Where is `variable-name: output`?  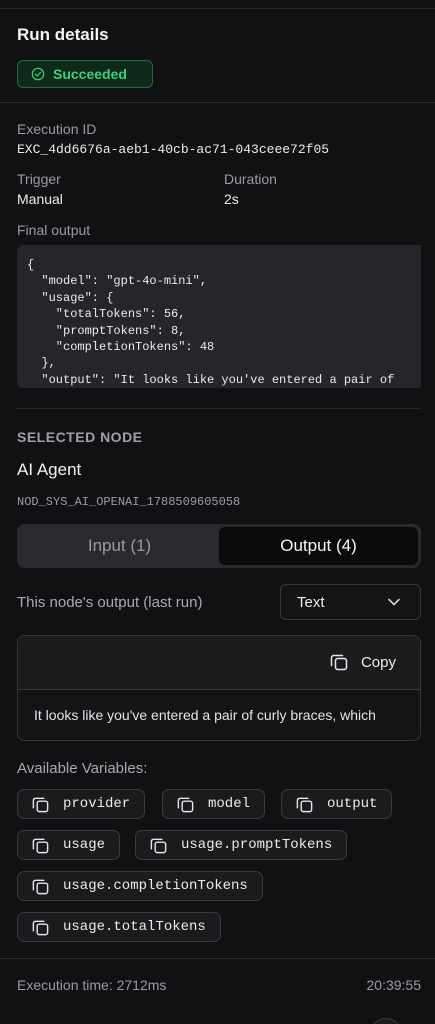 variable-name: output is located at coordinates (352, 804).